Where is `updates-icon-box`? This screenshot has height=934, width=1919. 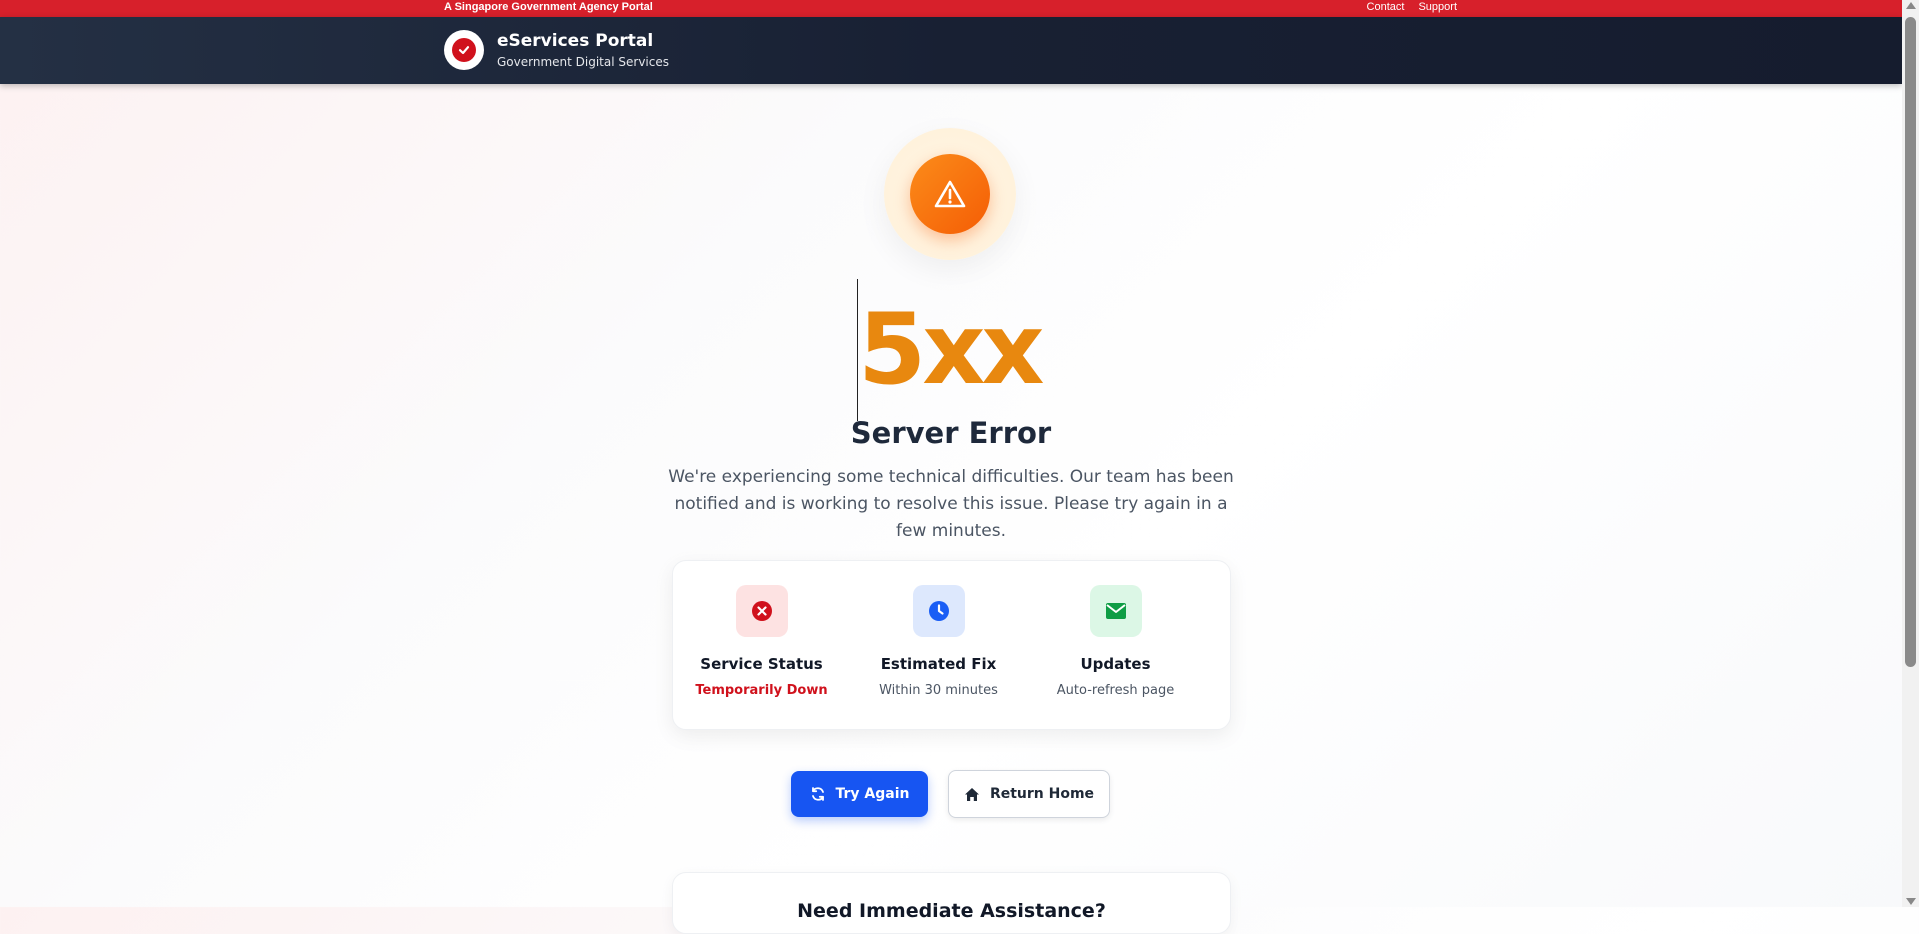
updates-icon-box is located at coordinates (1115, 611).